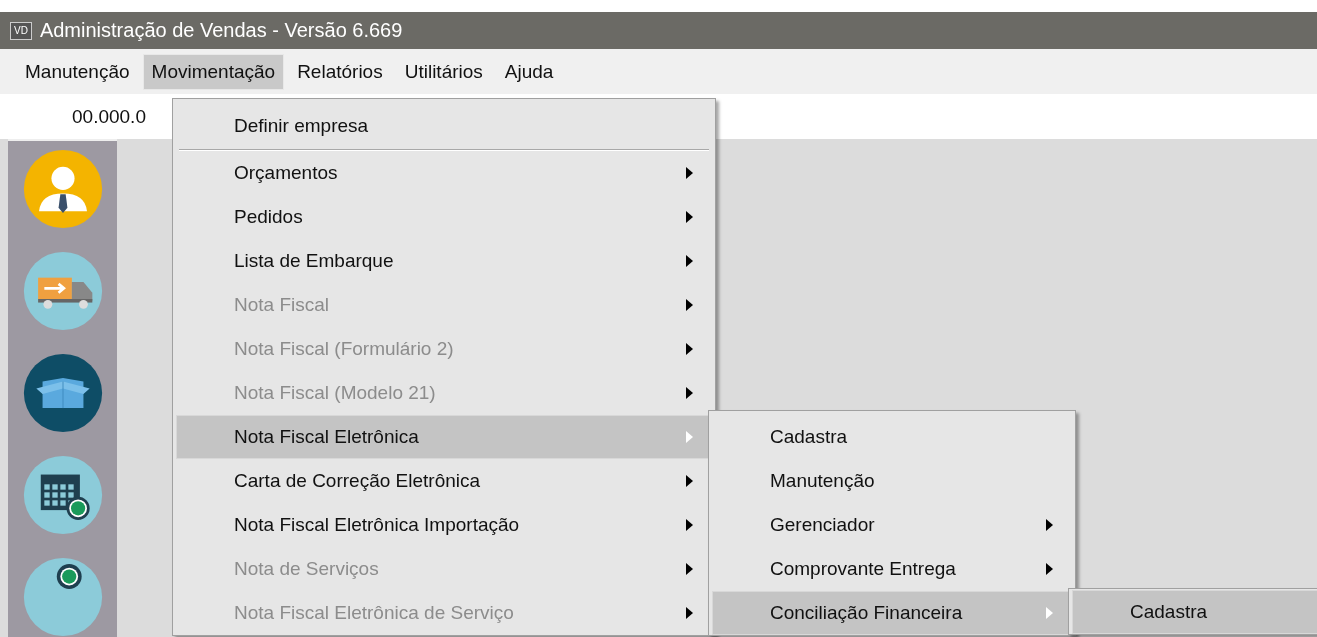  What do you see at coordinates (109, 116) in the screenshot?
I see `company-code: 00.000.0` at bounding box center [109, 116].